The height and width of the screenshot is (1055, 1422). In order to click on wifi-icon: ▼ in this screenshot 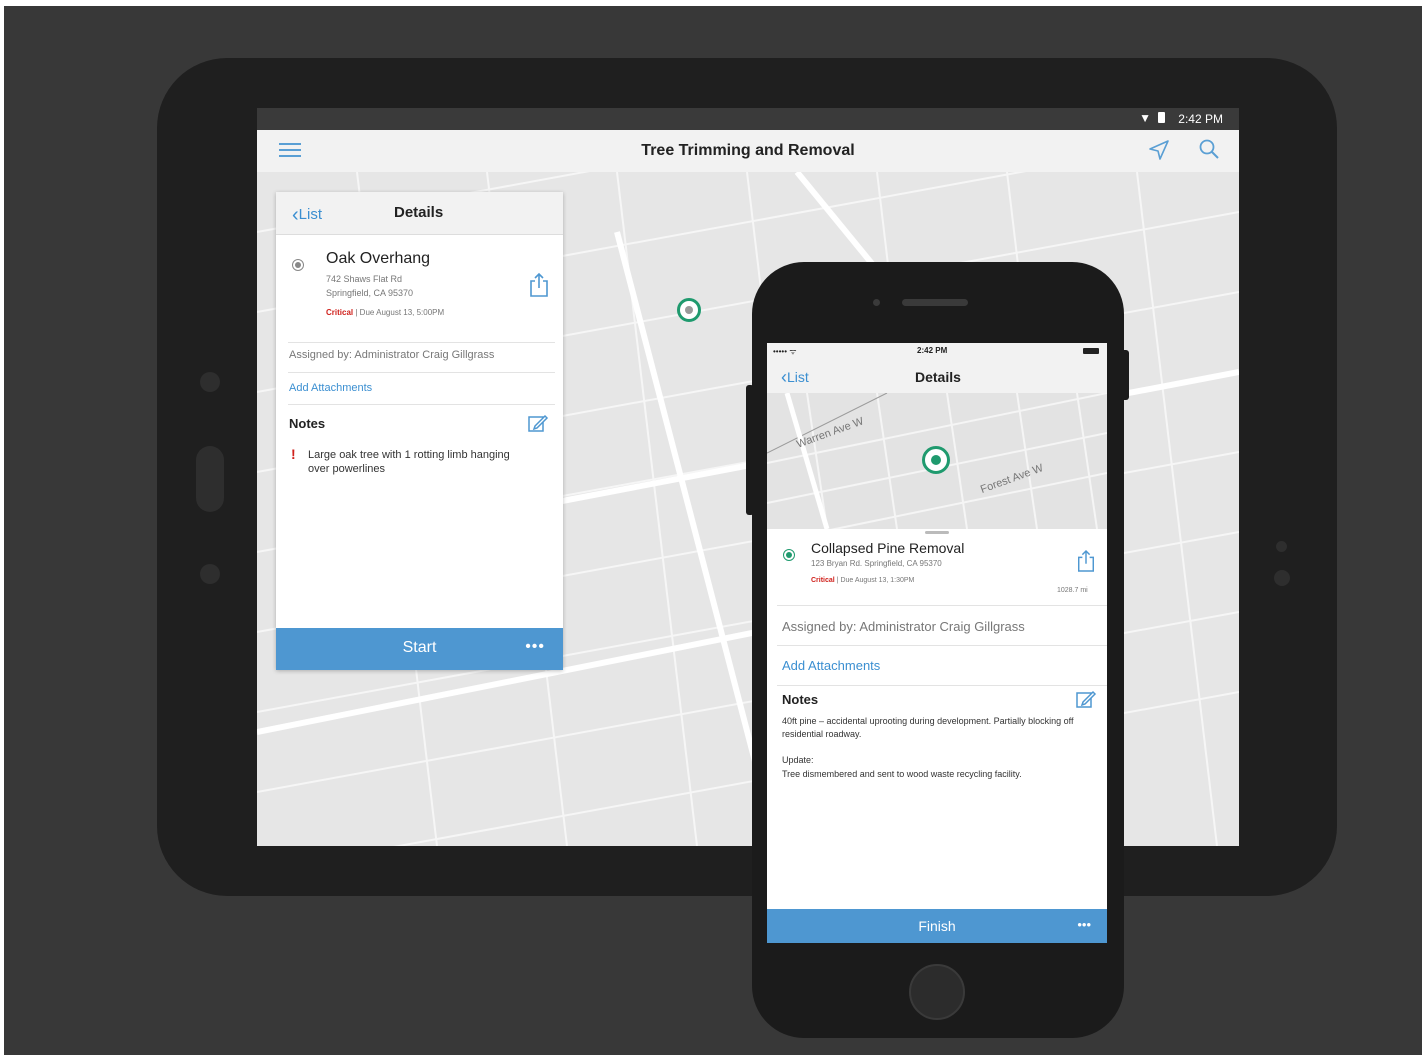, I will do `click(1145, 118)`.